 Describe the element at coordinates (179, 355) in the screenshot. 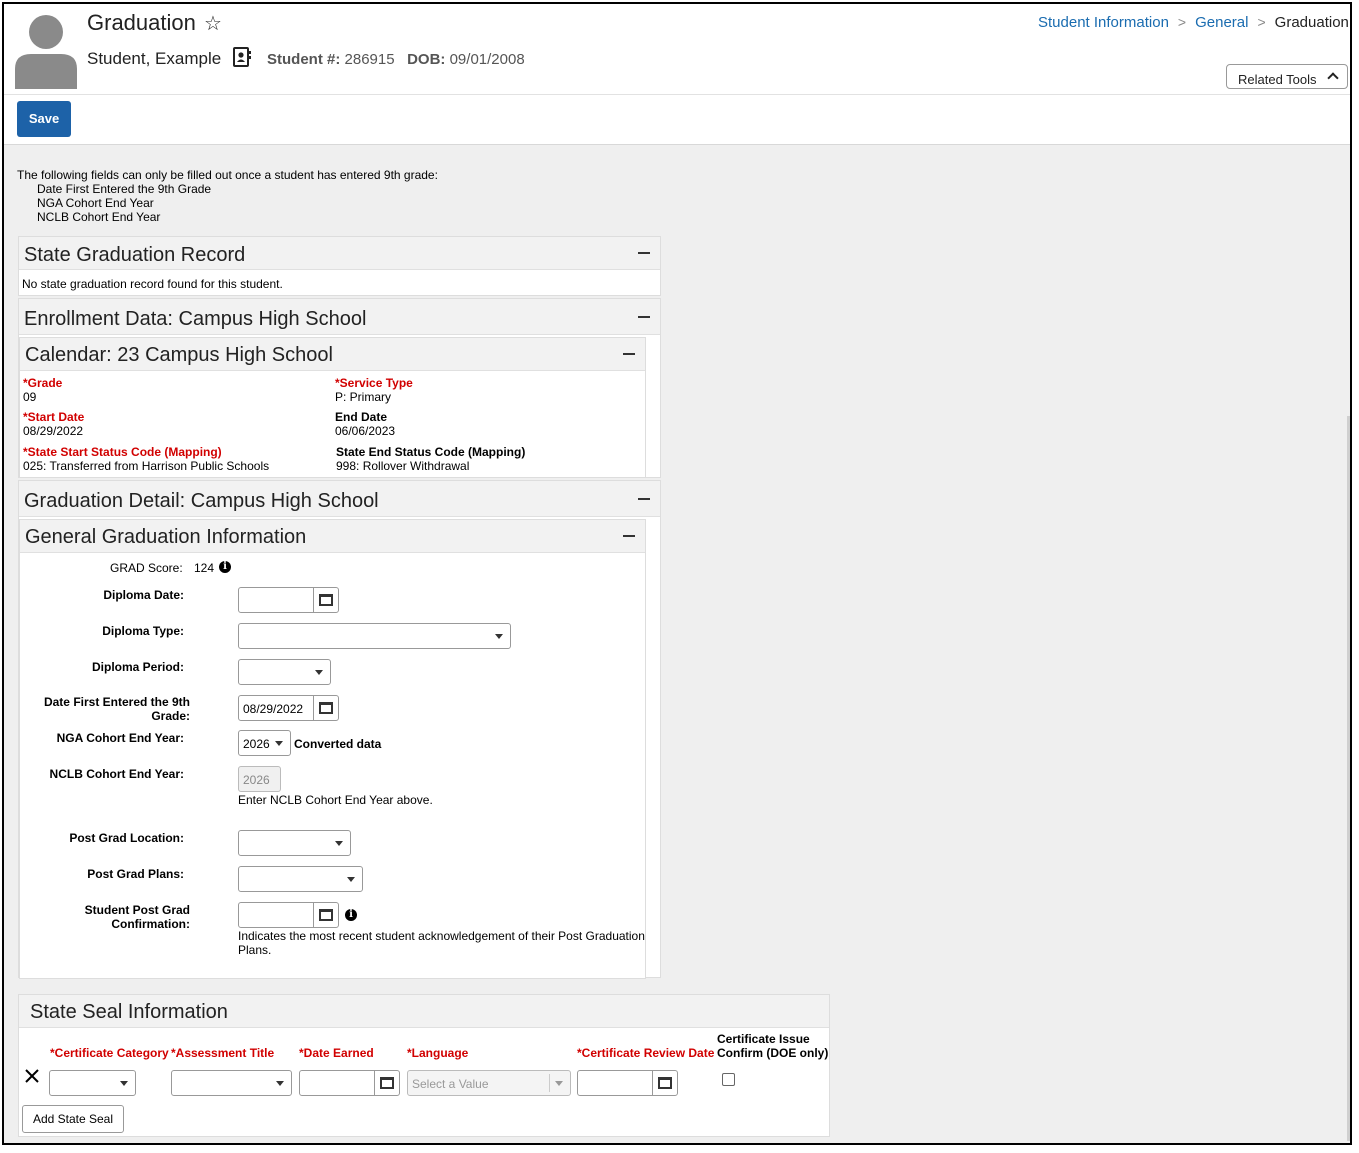

I see `panel-title: Calendar: 23 Campus High School` at that location.